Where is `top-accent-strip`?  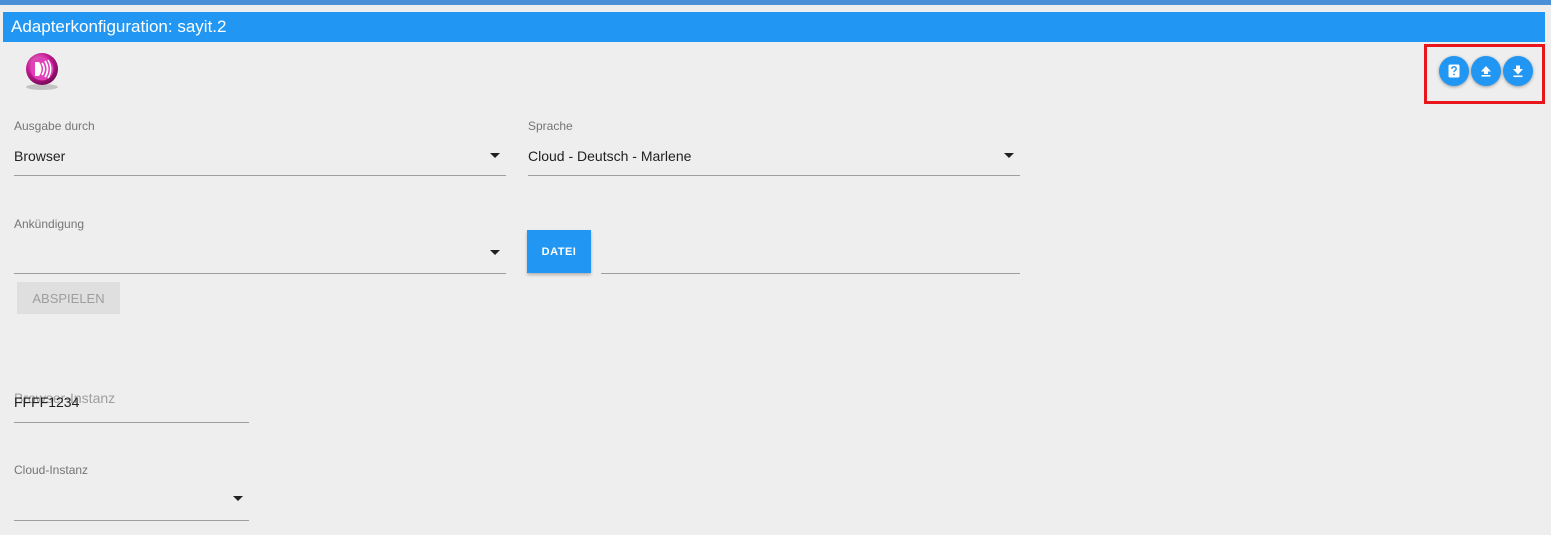 top-accent-strip is located at coordinates (775, 2).